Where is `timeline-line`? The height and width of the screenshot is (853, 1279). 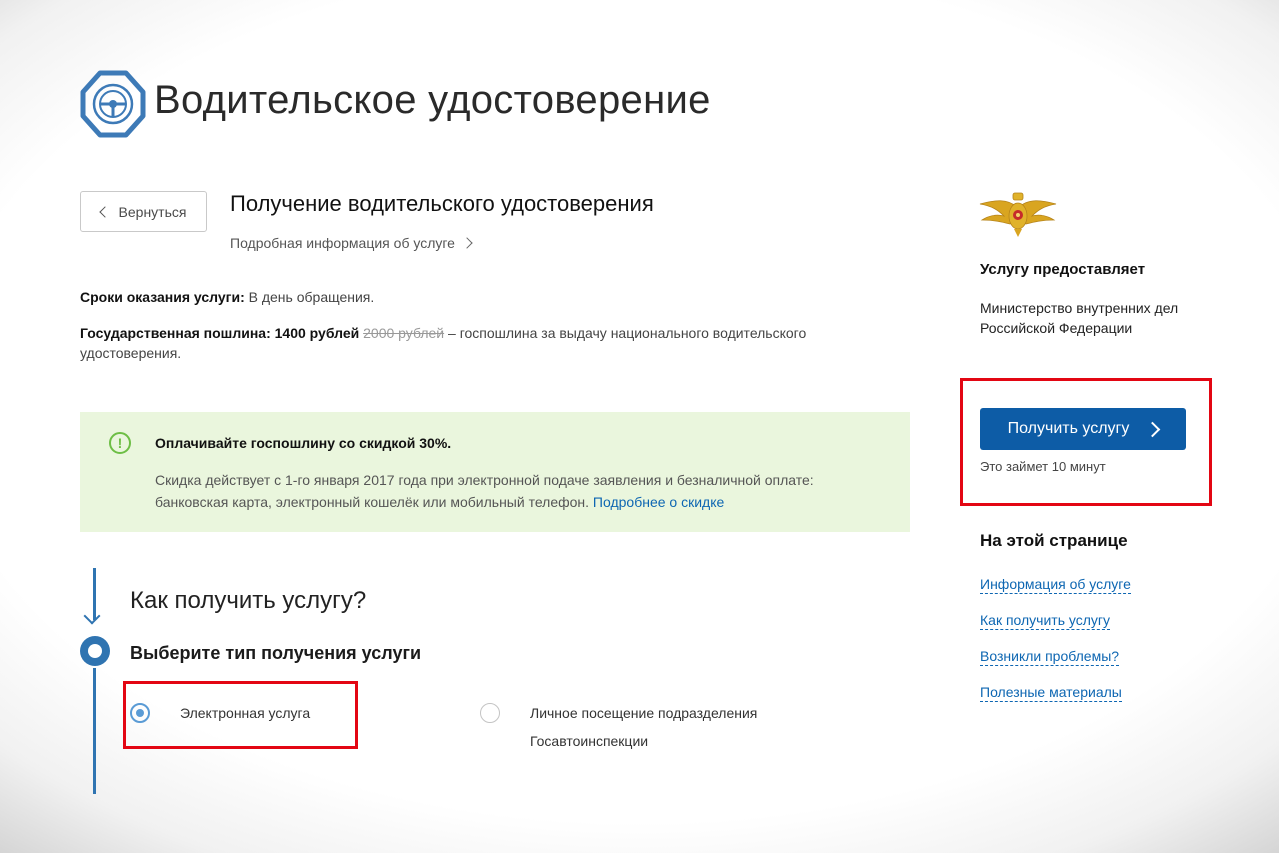
timeline-line is located at coordinates (94, 731).